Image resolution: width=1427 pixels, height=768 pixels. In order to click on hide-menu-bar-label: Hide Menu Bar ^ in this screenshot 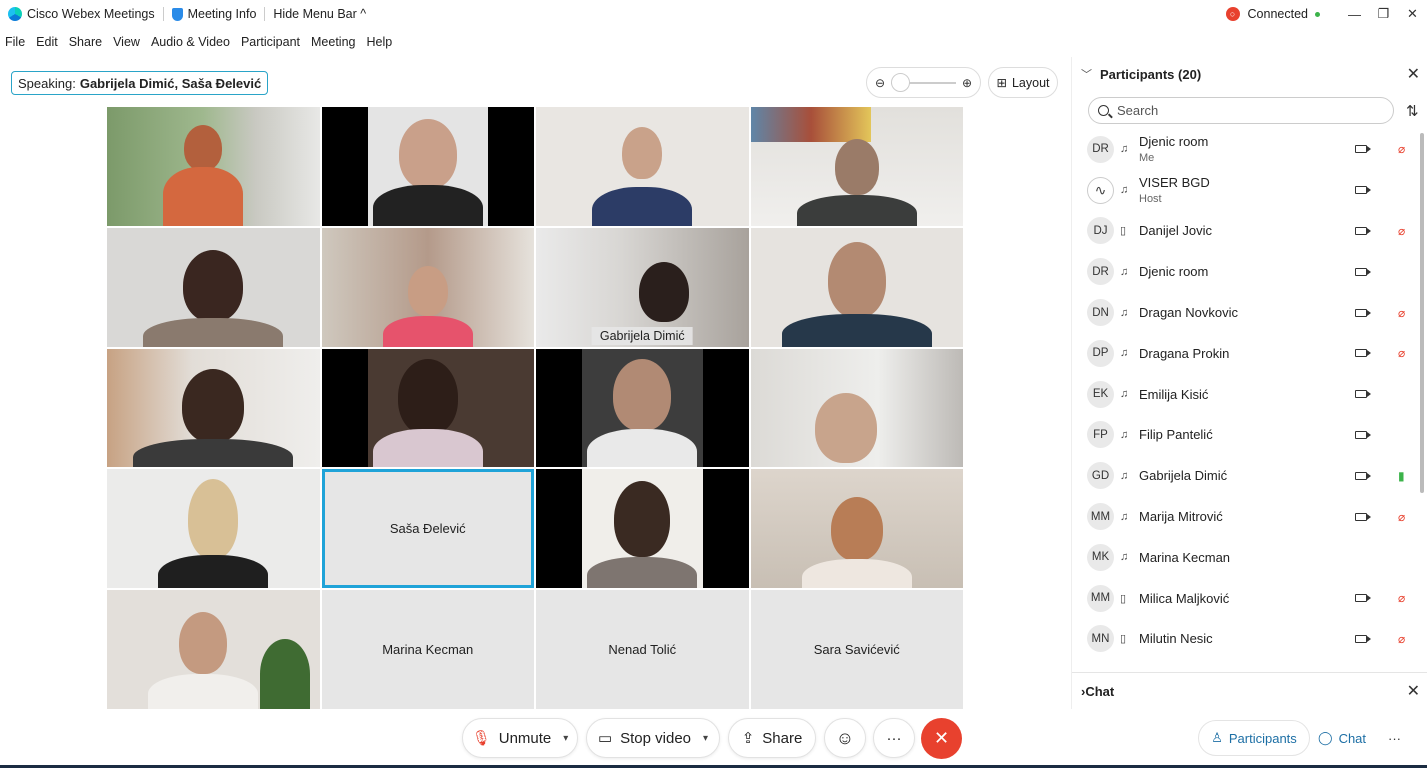, I will do `click(320, 14)`.